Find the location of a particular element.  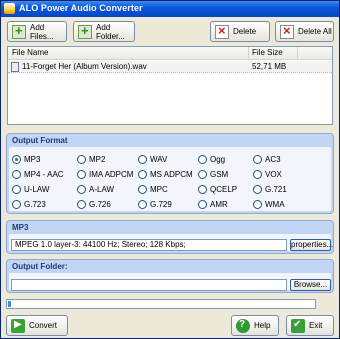

format-label: WAV is located at coordinates (159, 159).